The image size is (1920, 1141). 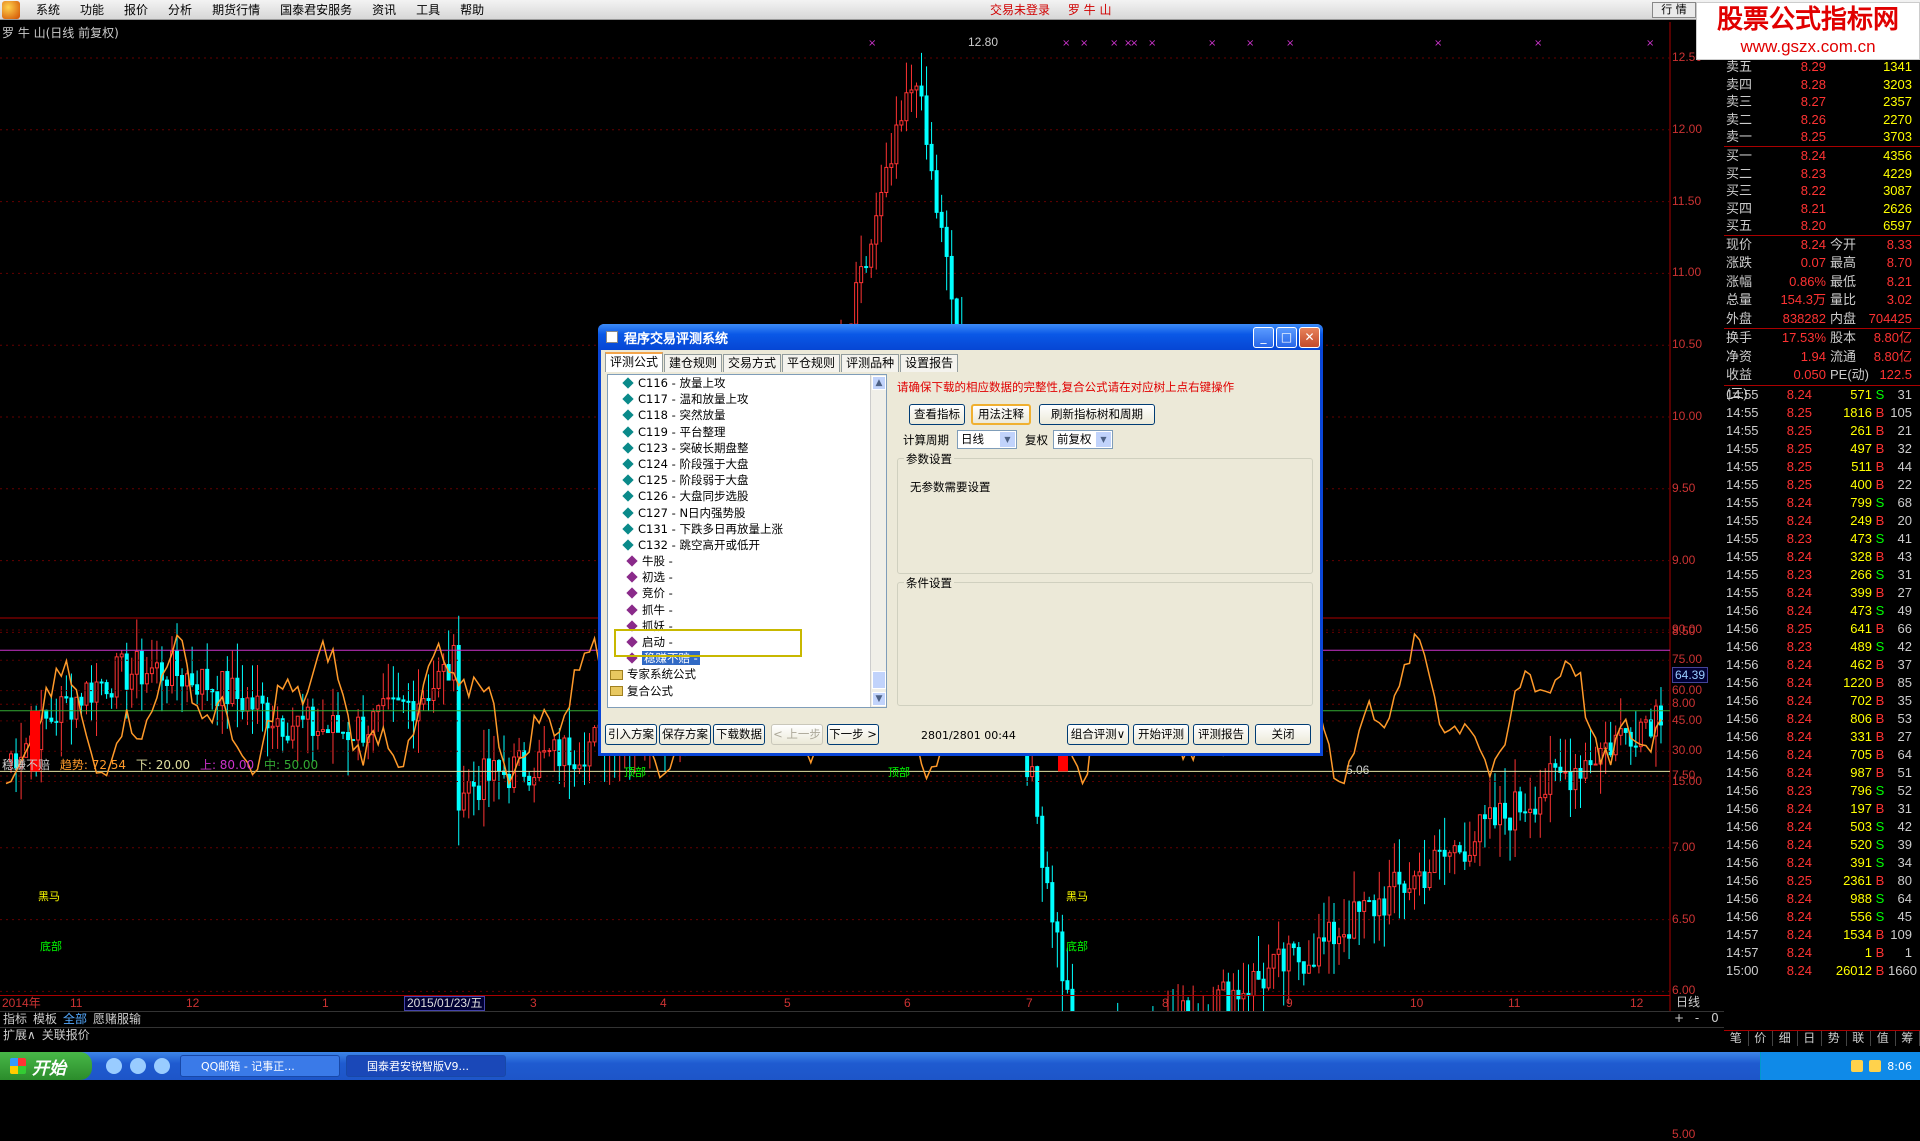 What do you see at coordinates (1097, 414) in the screenshot?
I see `refresh-tree-button: 刷新指标树和周期` at bounding box center [1097, 414].